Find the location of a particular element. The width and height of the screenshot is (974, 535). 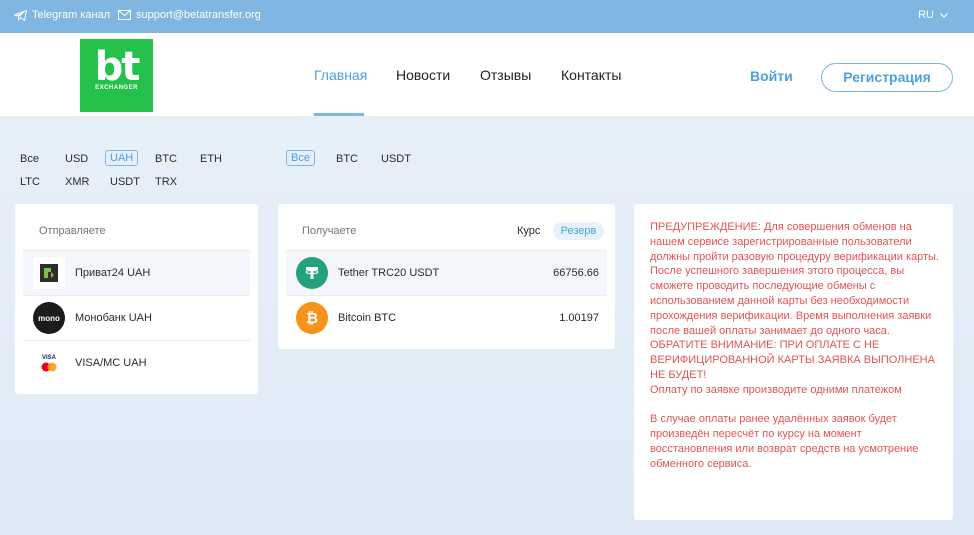

chevron-down-icon is located at coordinates (944, 15).